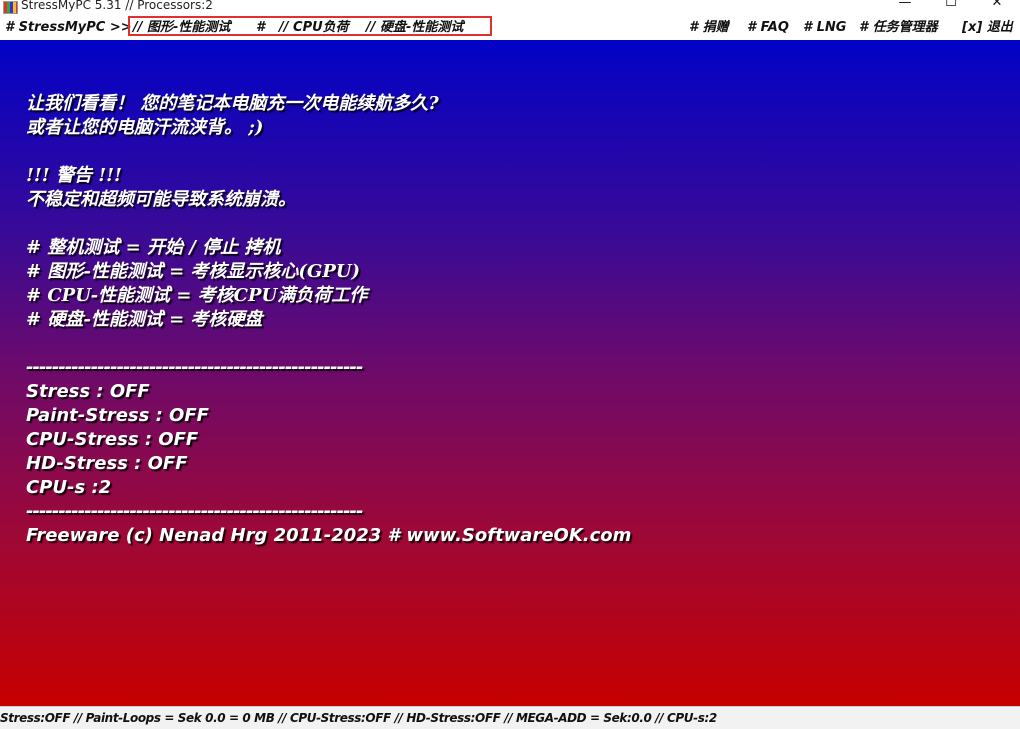  What do you see at coordinates (88, 391) in the screenshot?
I see `status-stress: Stress : OFF` at bounding box center [88, 391].